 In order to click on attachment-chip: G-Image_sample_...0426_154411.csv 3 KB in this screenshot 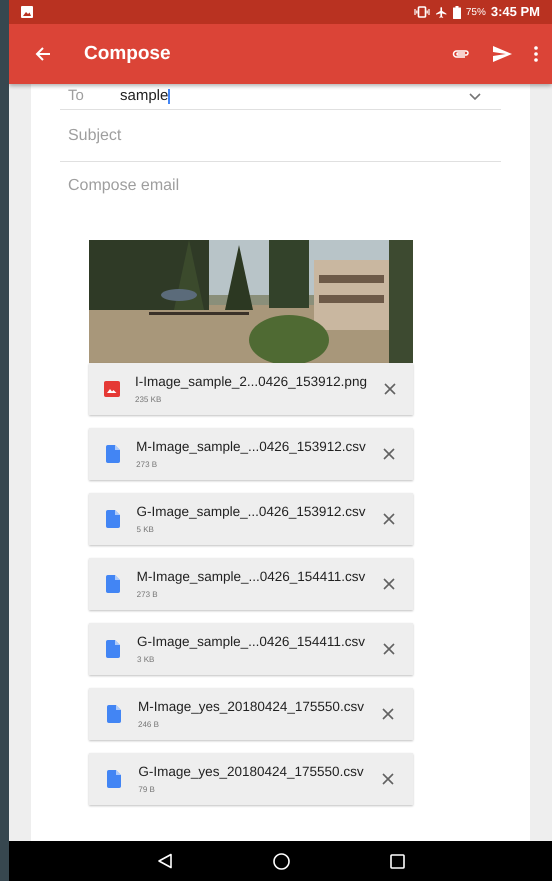, I will do `click(251, 649)`.